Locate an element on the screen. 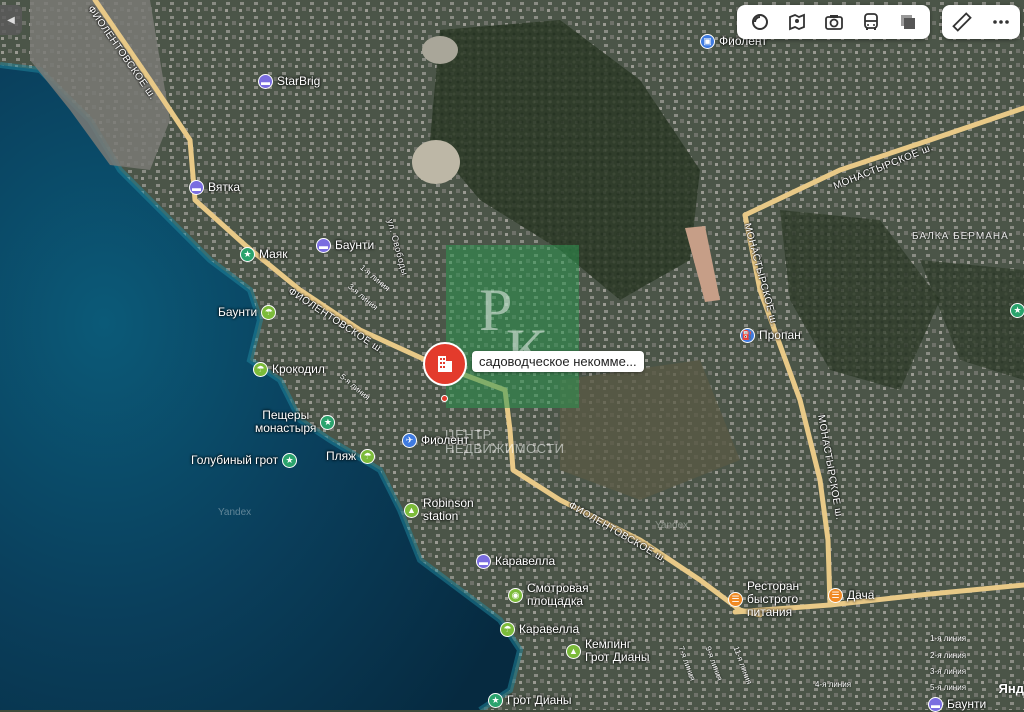  map-type-button is located at coordinates (908, 22).